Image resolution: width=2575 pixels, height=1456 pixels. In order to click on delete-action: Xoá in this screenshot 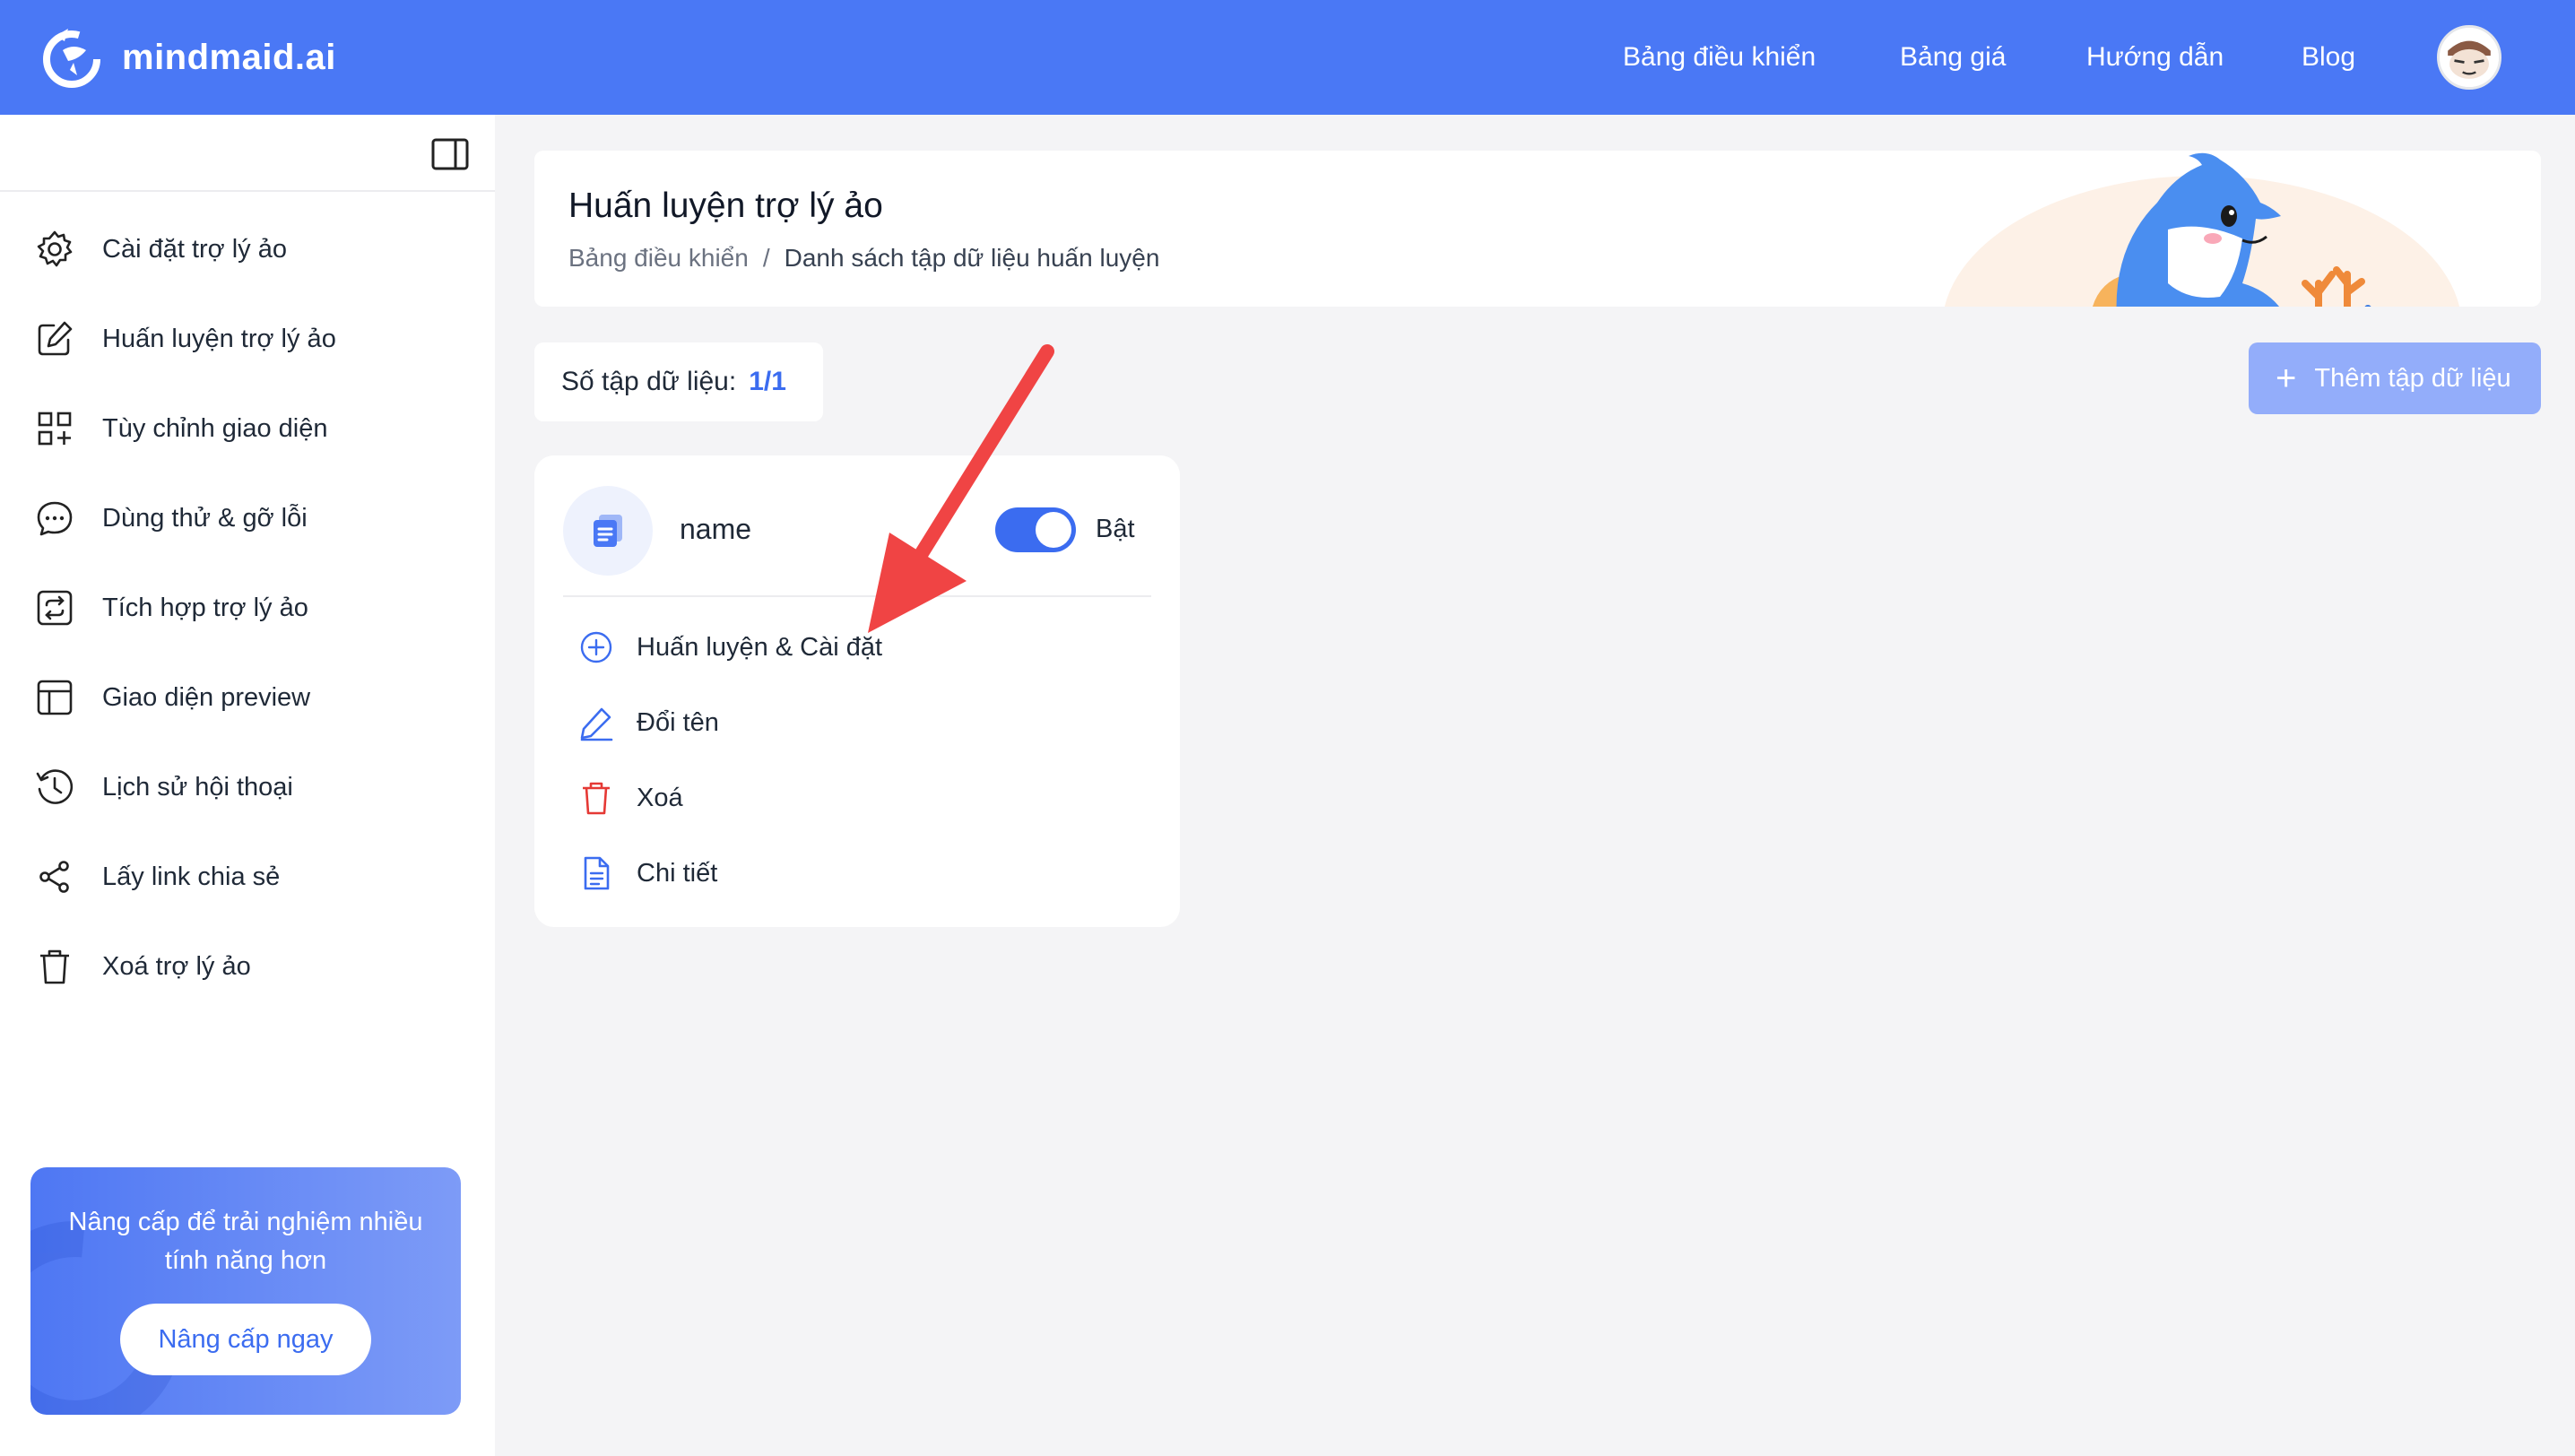, I will do `click(630, 798)`.